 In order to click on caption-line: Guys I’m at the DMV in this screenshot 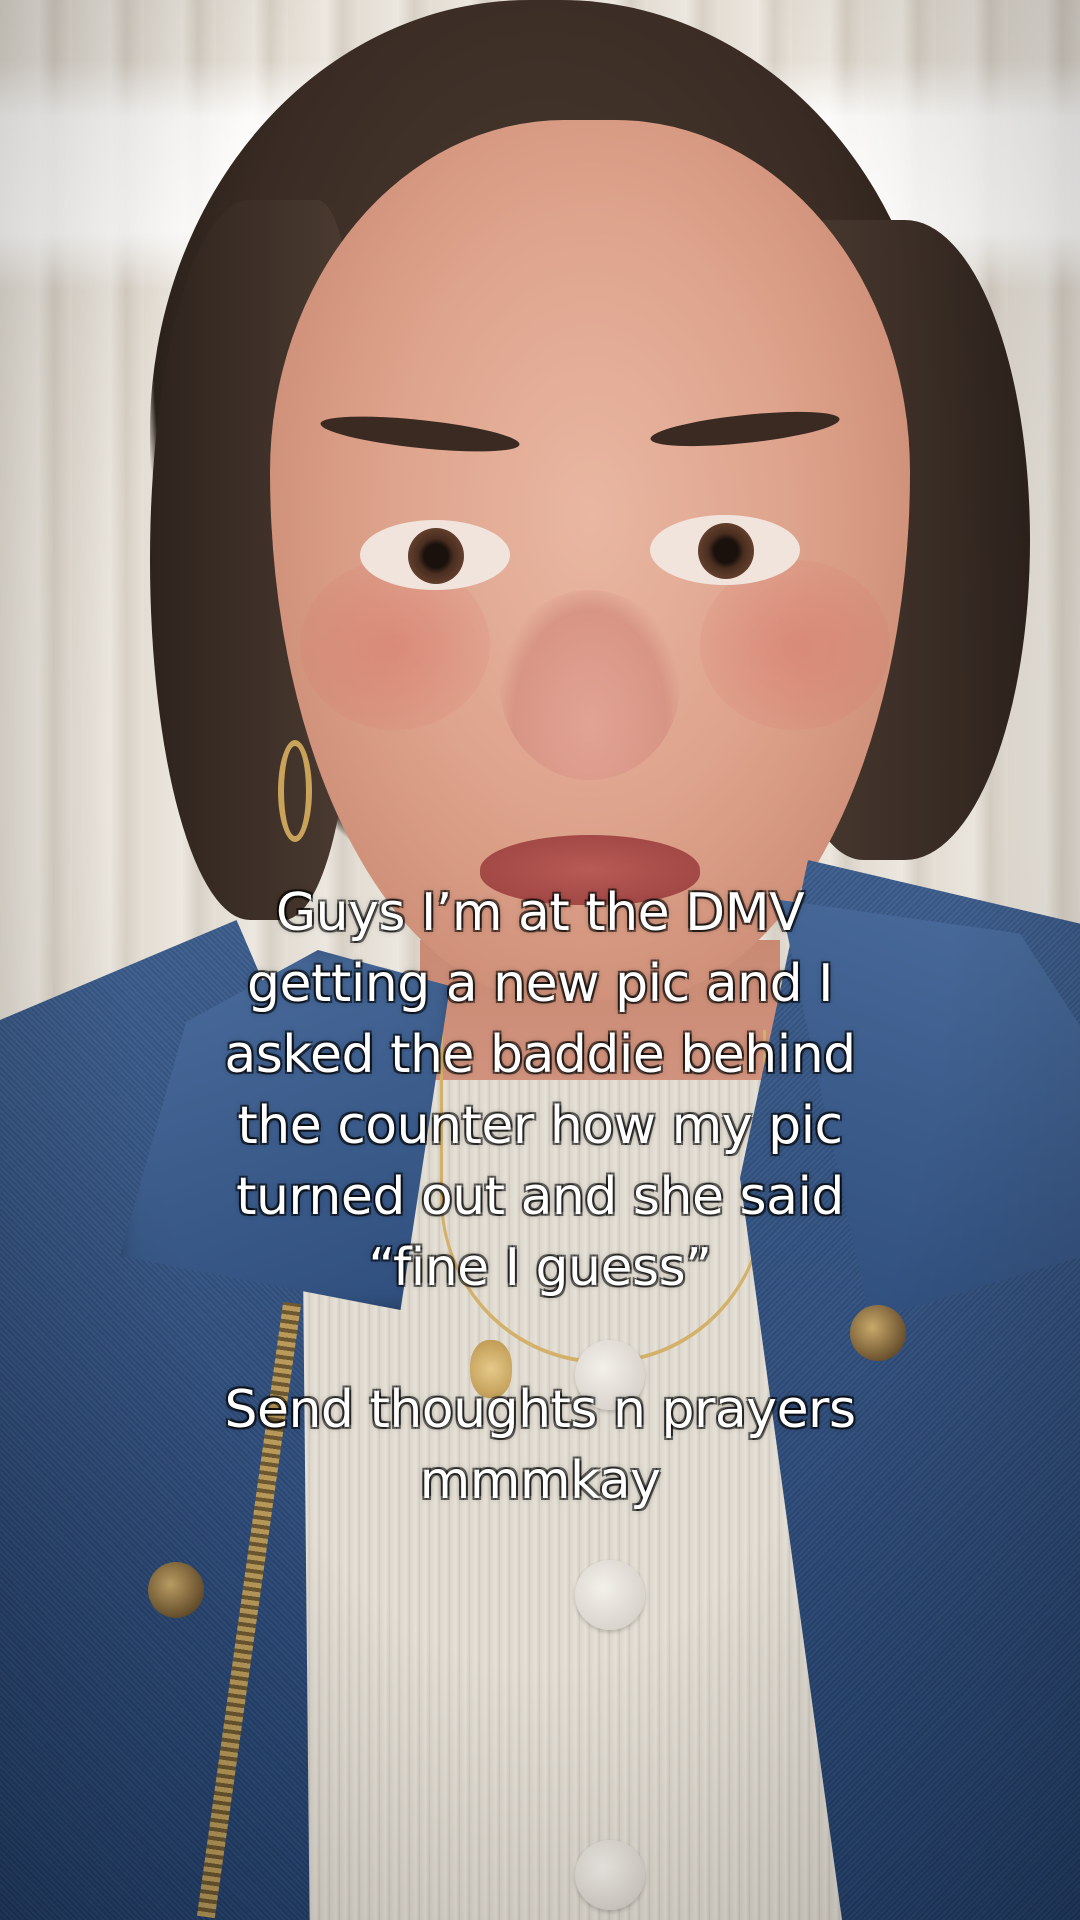, I will do `click(540, 913)`.